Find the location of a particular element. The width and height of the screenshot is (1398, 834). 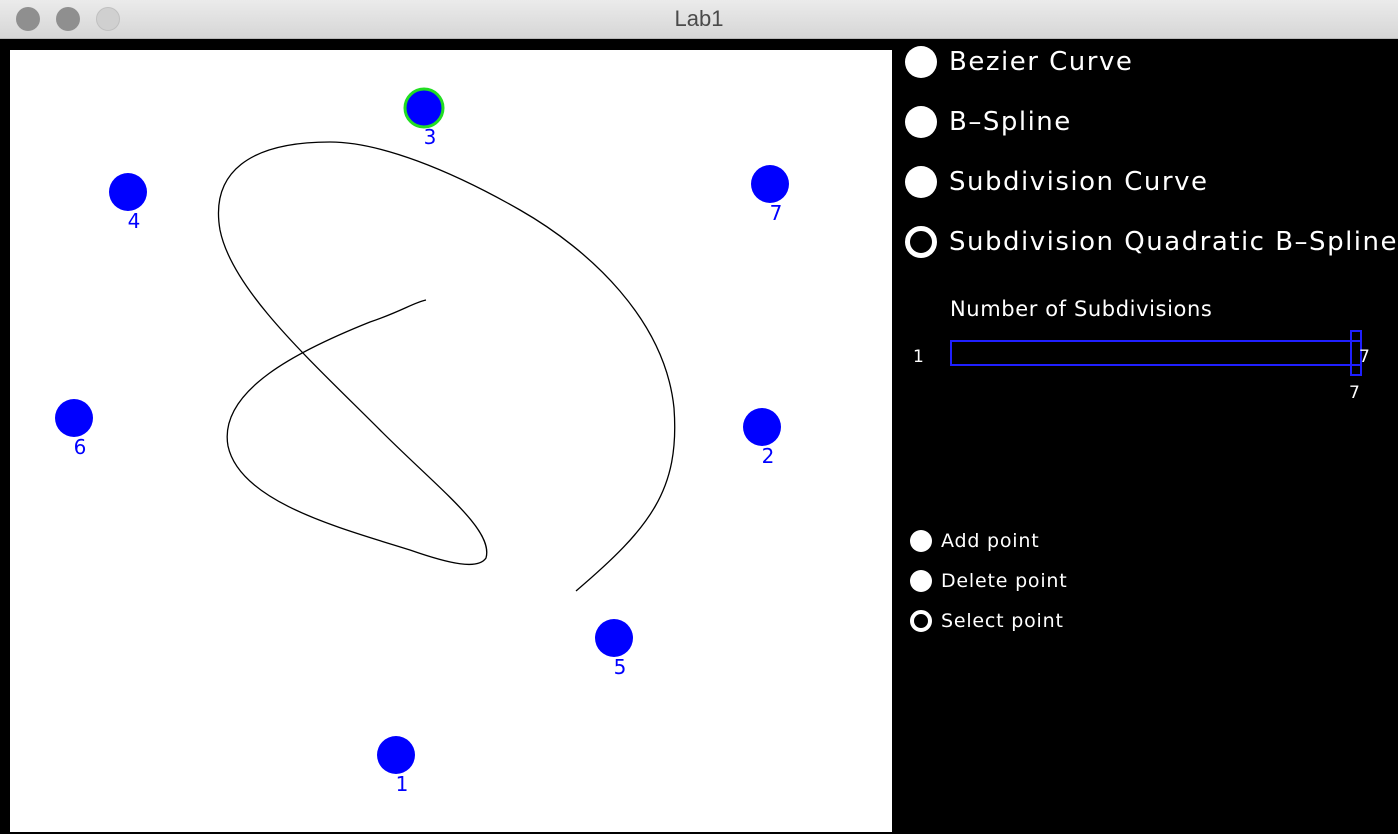

control-point-7: 7 is located at coordinates (770, 195).